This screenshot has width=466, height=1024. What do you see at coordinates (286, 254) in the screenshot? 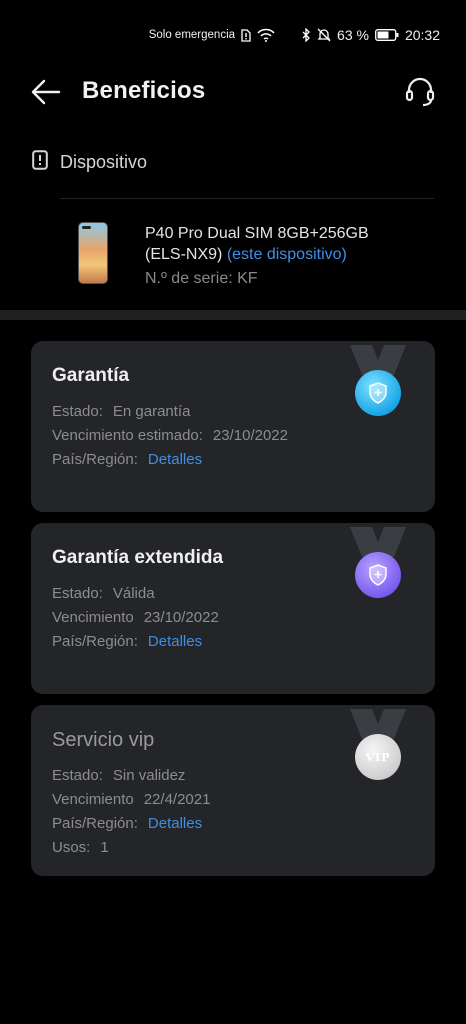
I see `this-device-label: (este dispositivo)` at bounding box center [286, 254].